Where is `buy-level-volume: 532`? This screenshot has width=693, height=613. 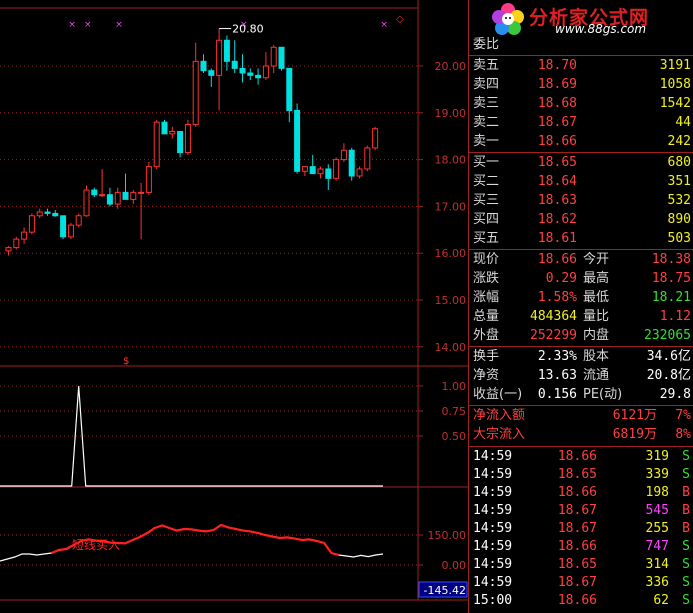 buy-level-volume: 532 is located at coordinates (679, 200).